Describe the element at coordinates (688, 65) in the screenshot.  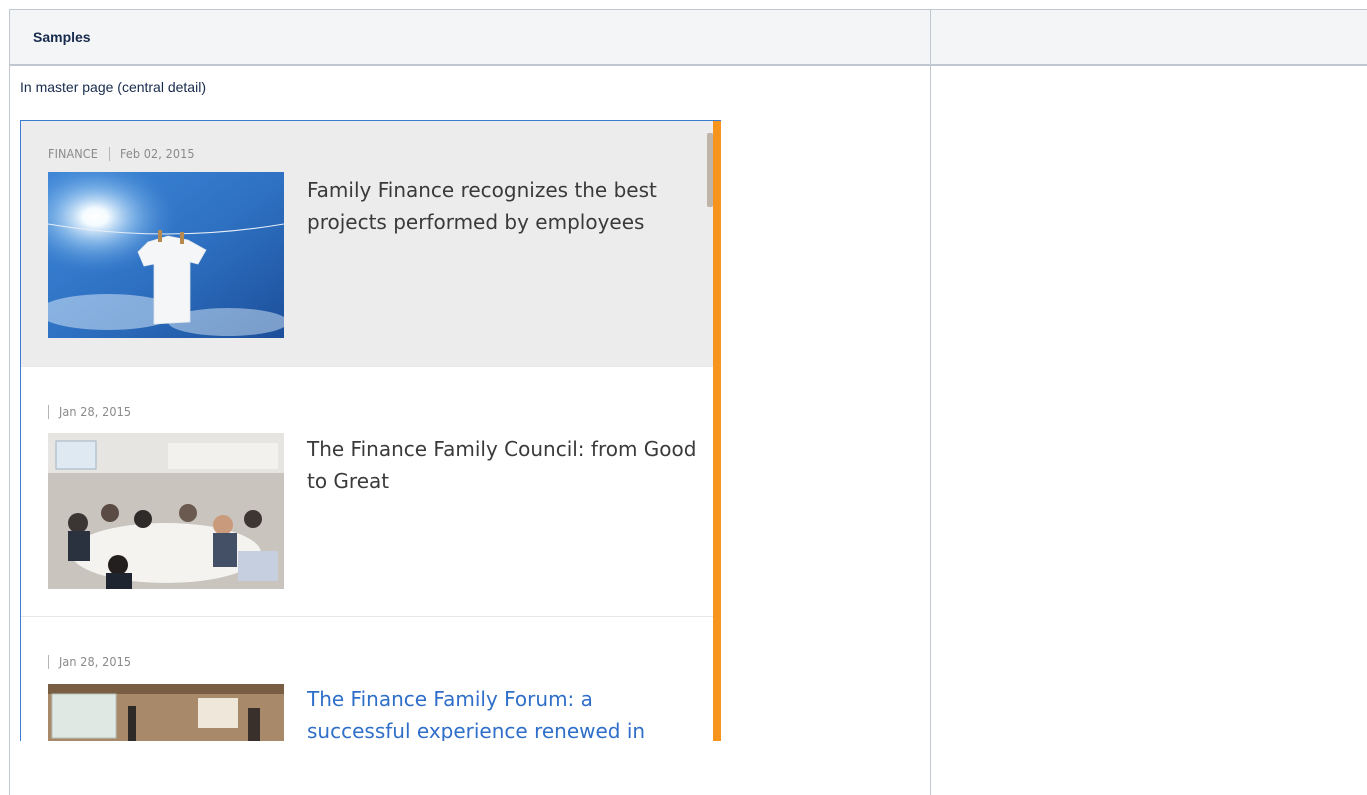
I see `table-border-header` at that location.